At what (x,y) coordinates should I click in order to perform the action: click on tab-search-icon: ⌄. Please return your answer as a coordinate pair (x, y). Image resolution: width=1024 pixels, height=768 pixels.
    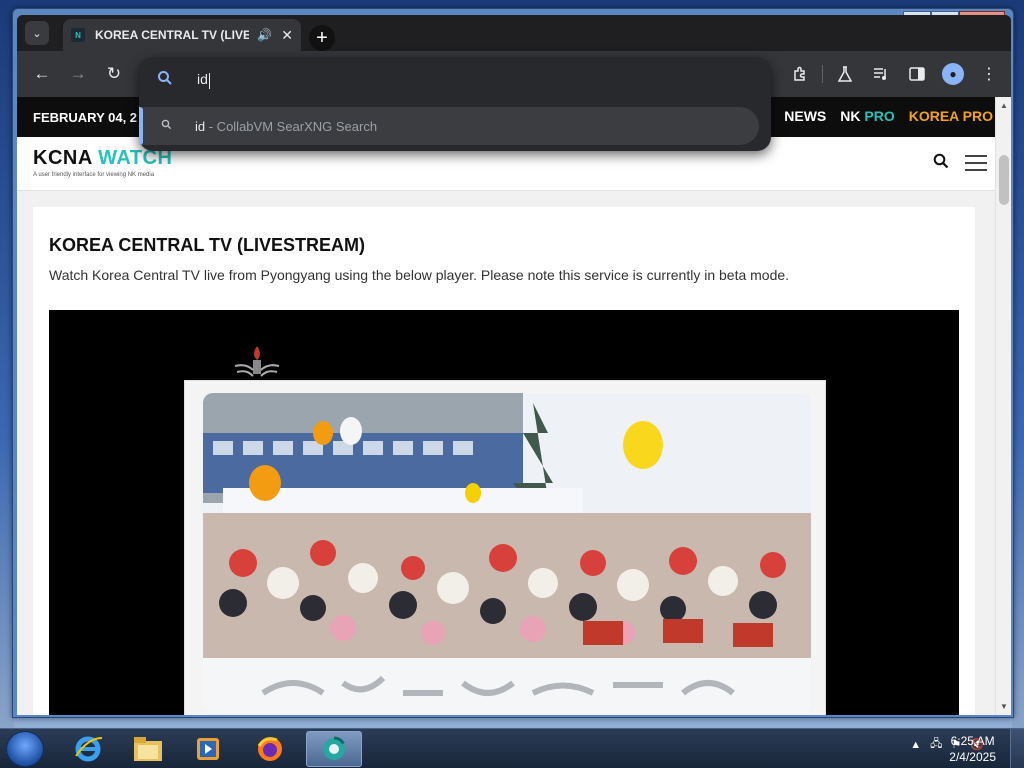
    Looking at the image, I should click on (37, 33).